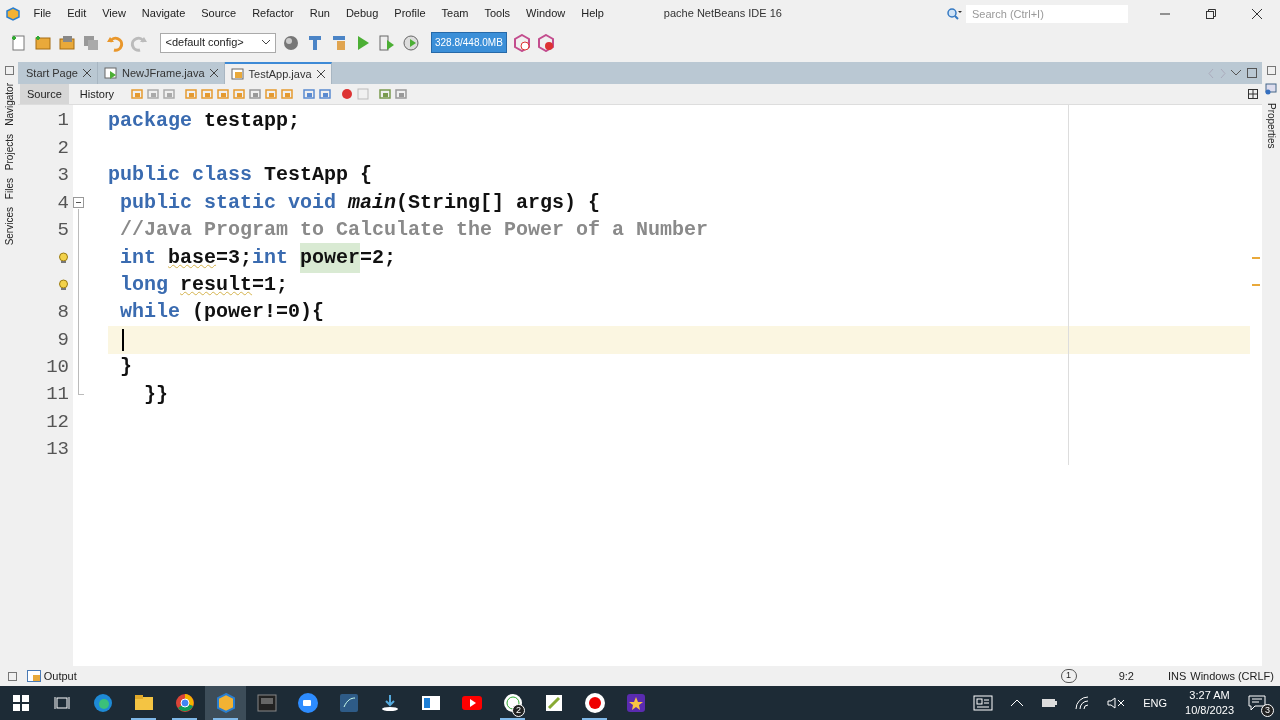 This screenshot has height=720, width=1280. What do you see at coordinates (44, 94) in the screenshot?
I see `view-tab: Source` at bounding box center [44, 94].